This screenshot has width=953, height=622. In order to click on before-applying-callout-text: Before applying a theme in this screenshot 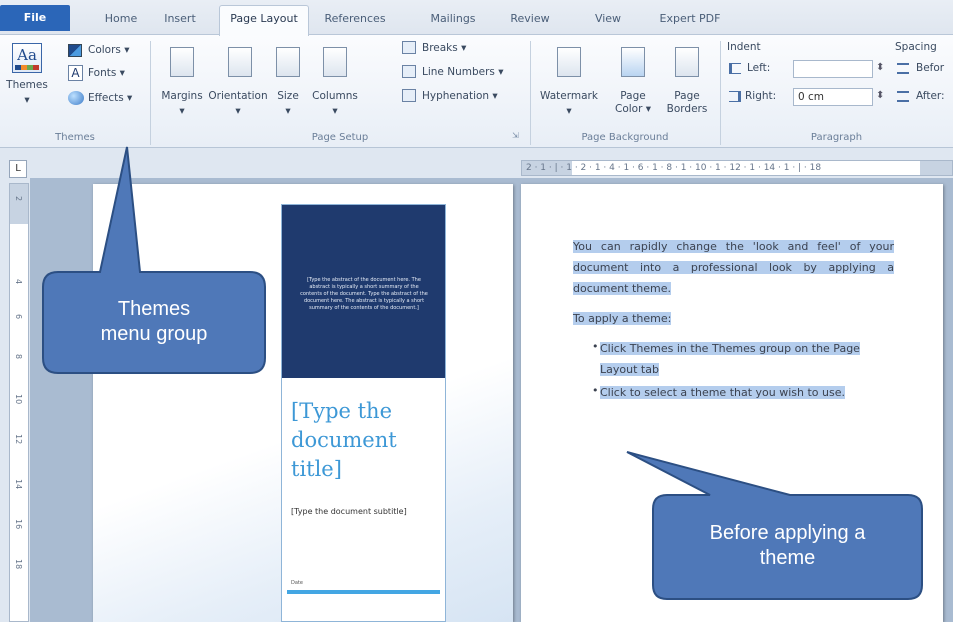, I will do `click(787, 545)`.